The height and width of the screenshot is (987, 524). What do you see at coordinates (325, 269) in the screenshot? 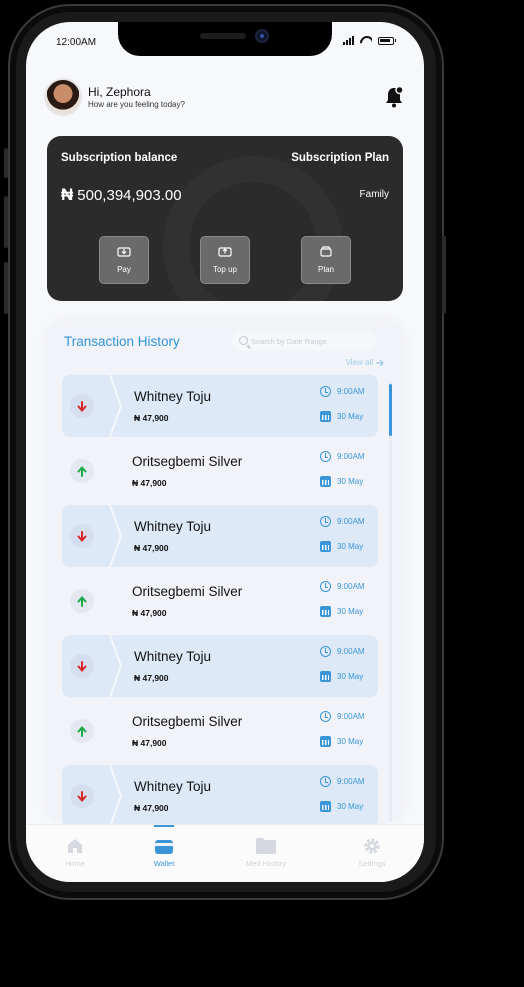
I see `plan-action-label: Plan` at bounding box center [325, 269].